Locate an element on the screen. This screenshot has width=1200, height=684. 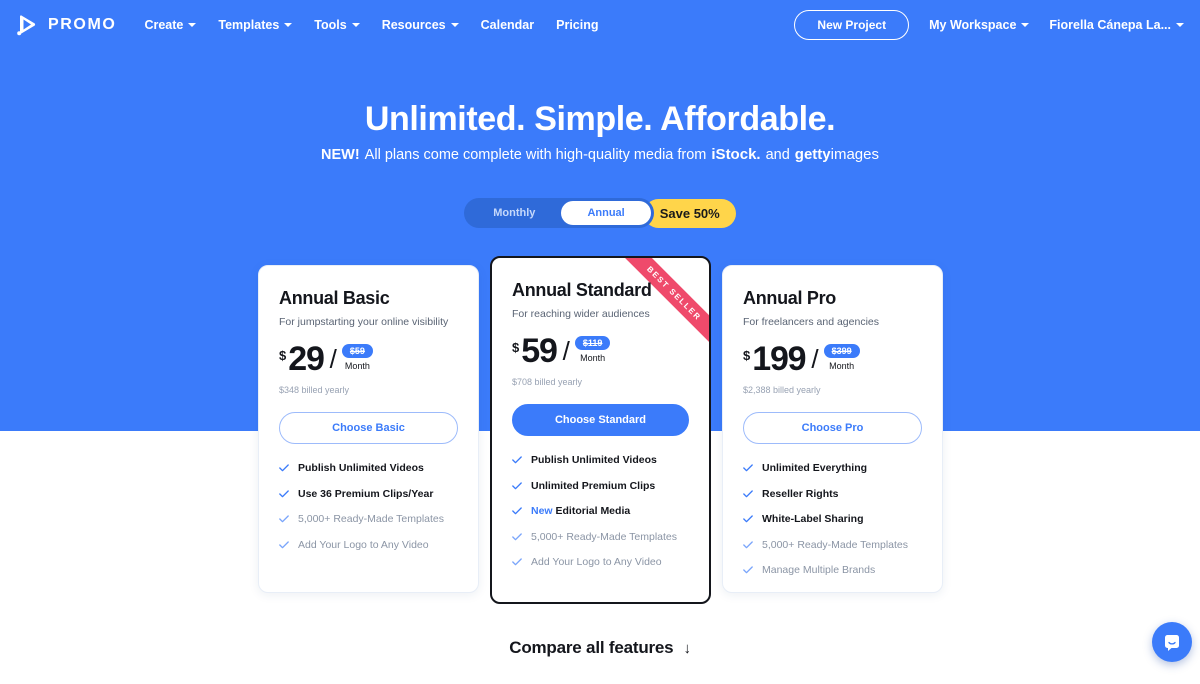
plan-description: For freelancers and agencies is located at coordinates (811, 322).